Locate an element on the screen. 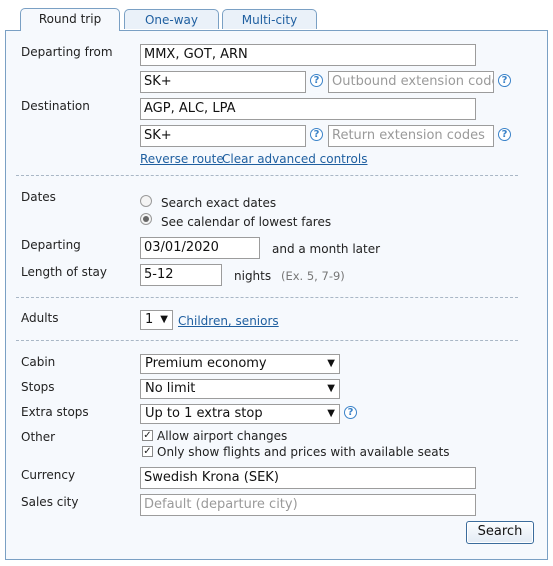 The image size is (553, 566). return-extension-input: Return extension codes is located at coordinates (411, 136).